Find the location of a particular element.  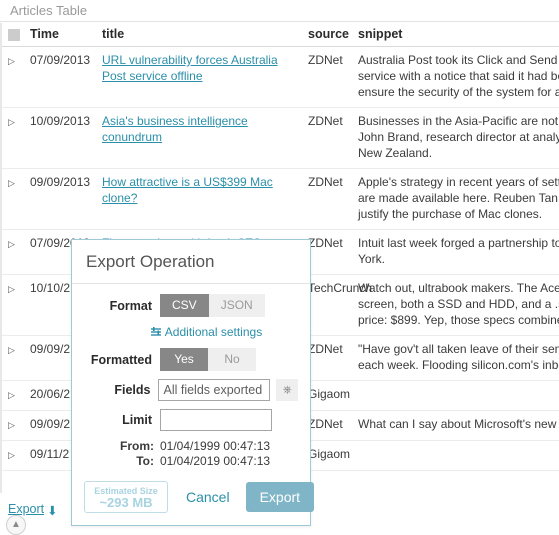

range-from-label: From: is located at coordinates (137, 446).